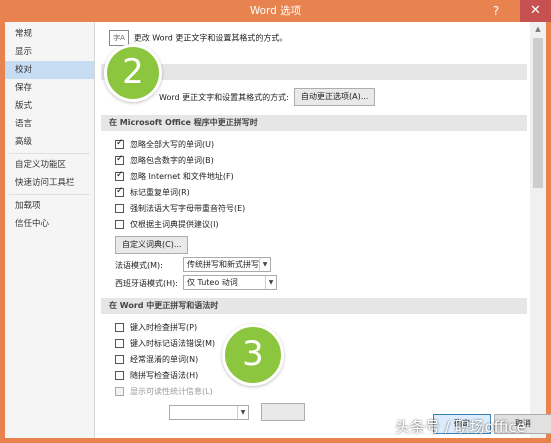 The height and width of the screenshot is (443, 551). Describe the element at coordinates (165, 343) in the screenshot. I see `option-mark-grammar: 键入时标记语法错误(M)` at that location.